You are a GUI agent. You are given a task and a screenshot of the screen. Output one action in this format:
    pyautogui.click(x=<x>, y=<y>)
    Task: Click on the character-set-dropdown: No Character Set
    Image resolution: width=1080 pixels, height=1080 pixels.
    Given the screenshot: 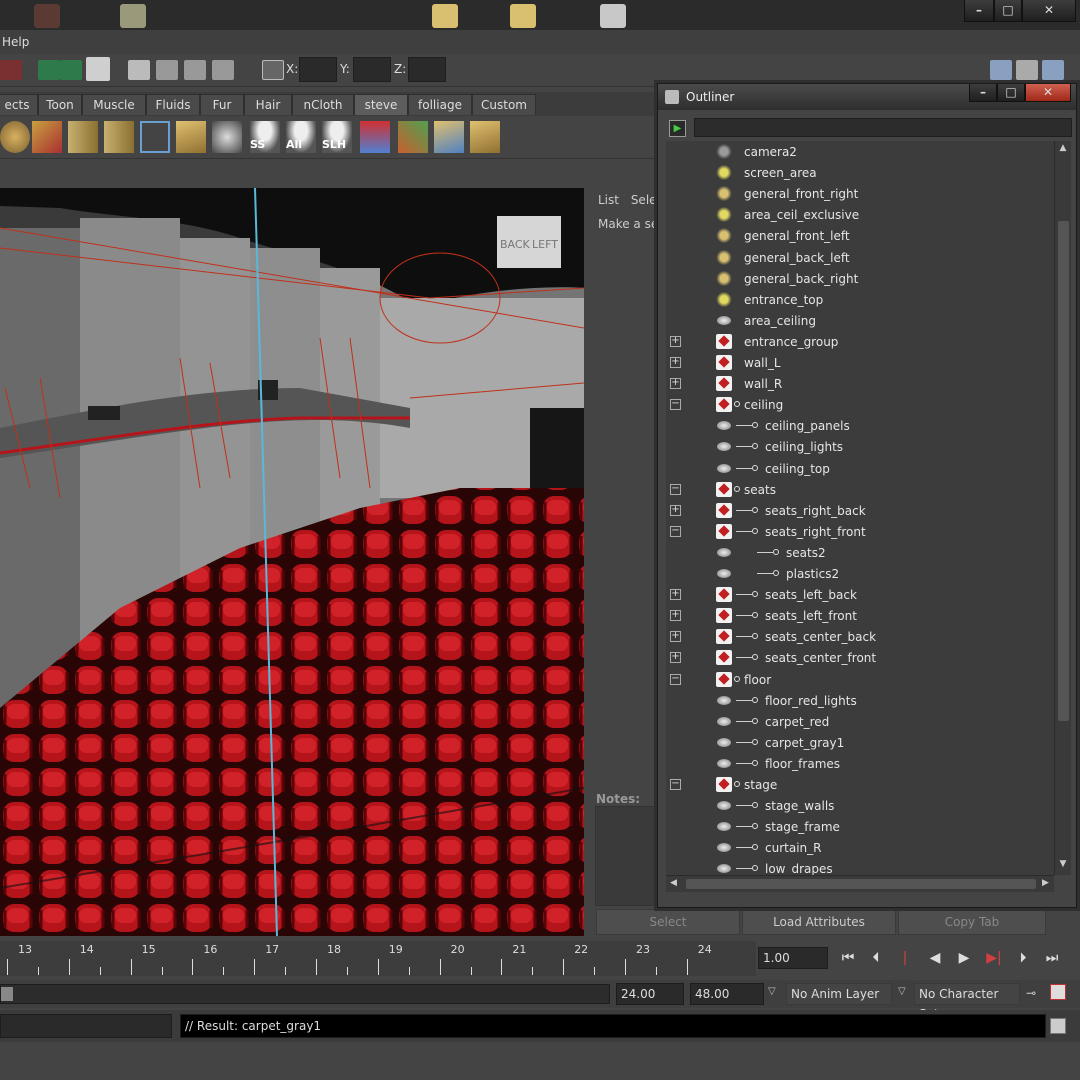 What is the action you would take?
    pyautogui.click(x=967, y=1002)
    